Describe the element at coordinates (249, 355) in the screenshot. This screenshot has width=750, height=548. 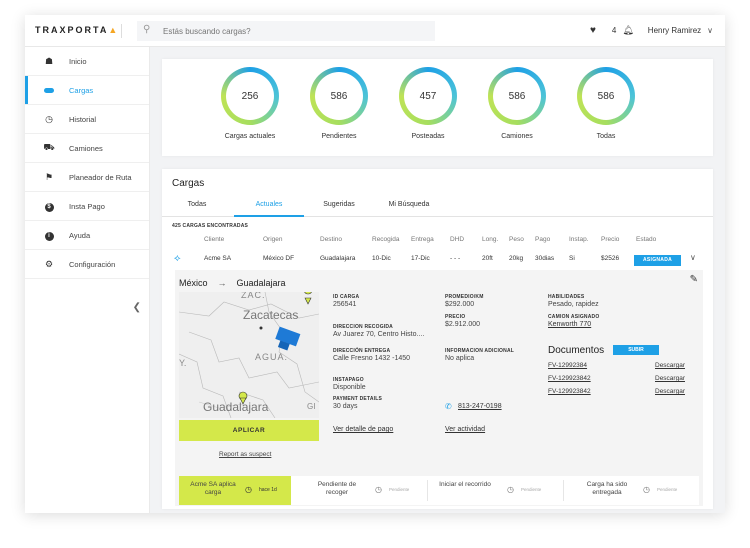
I see `route-map: ZAC. Zacatecas AGUA. Y. Guadalajara GI` at that location.